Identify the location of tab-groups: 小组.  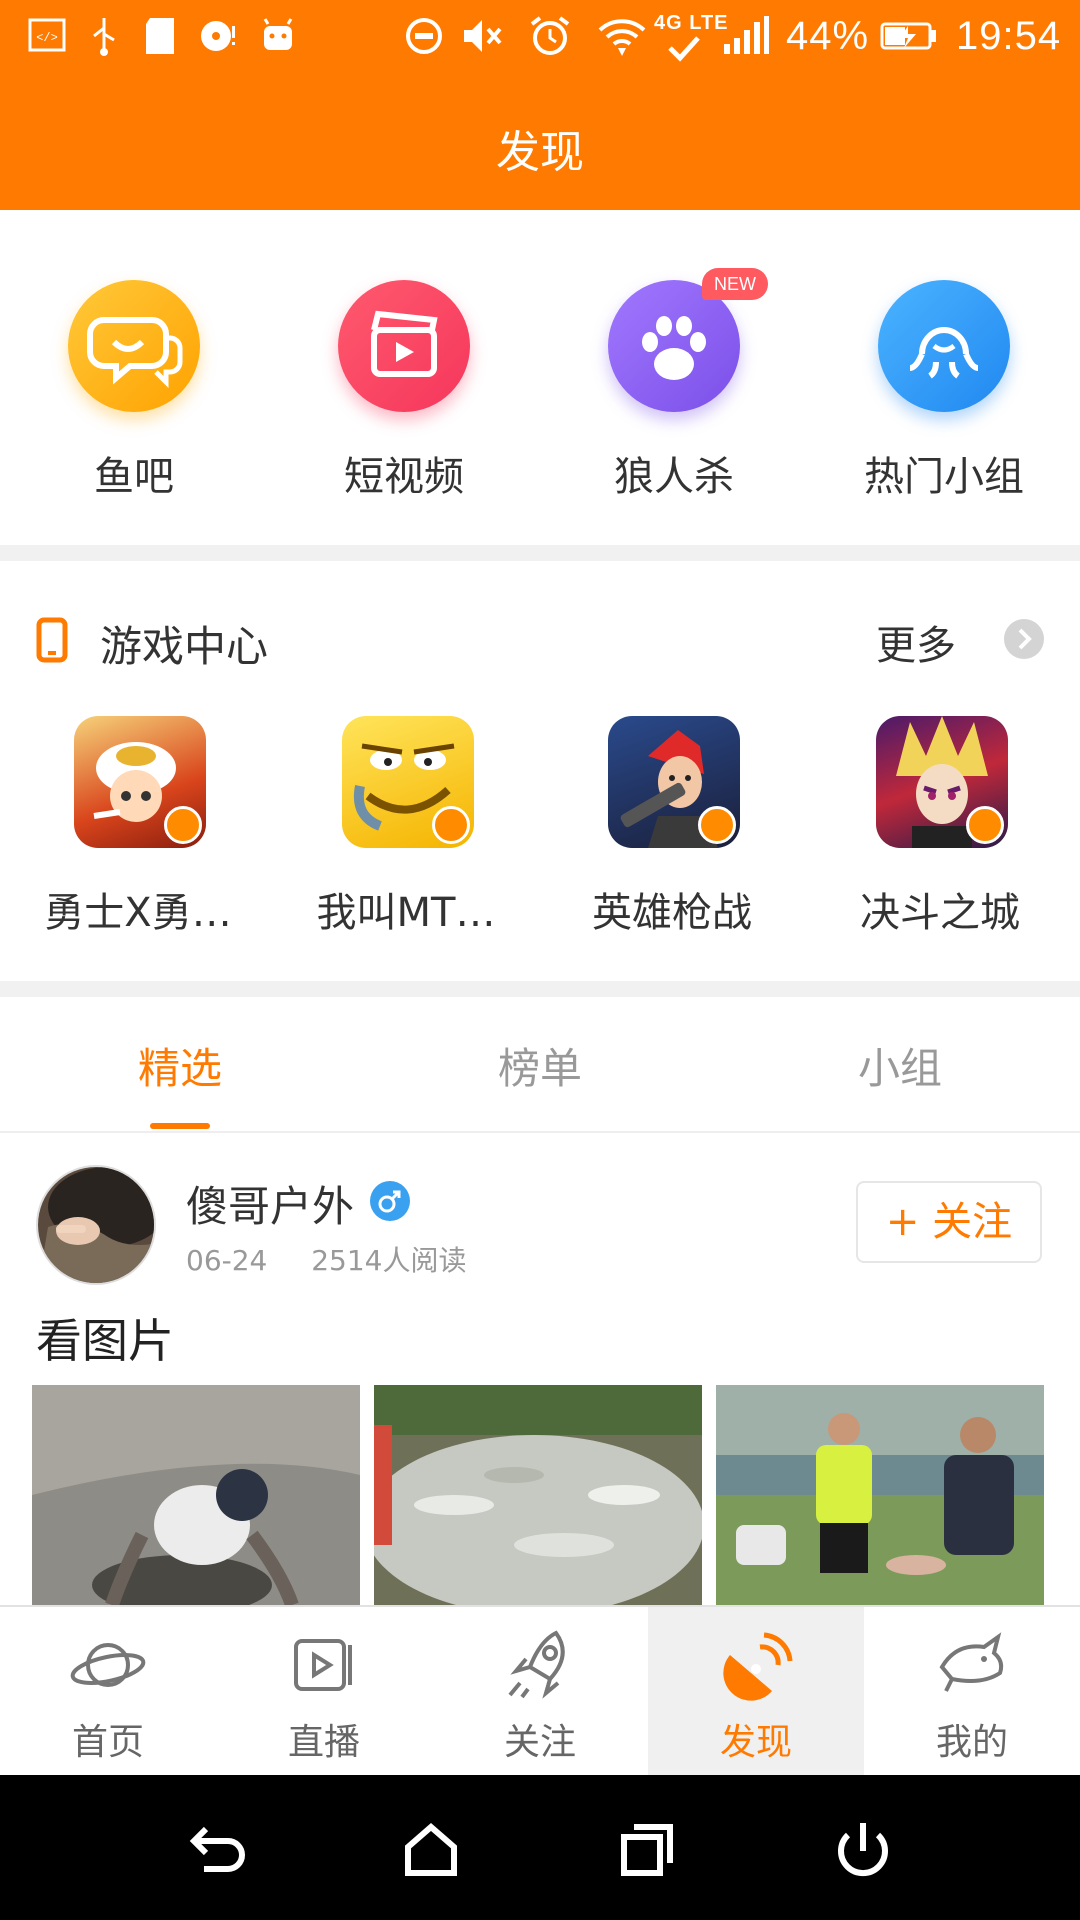
(900, 1065).